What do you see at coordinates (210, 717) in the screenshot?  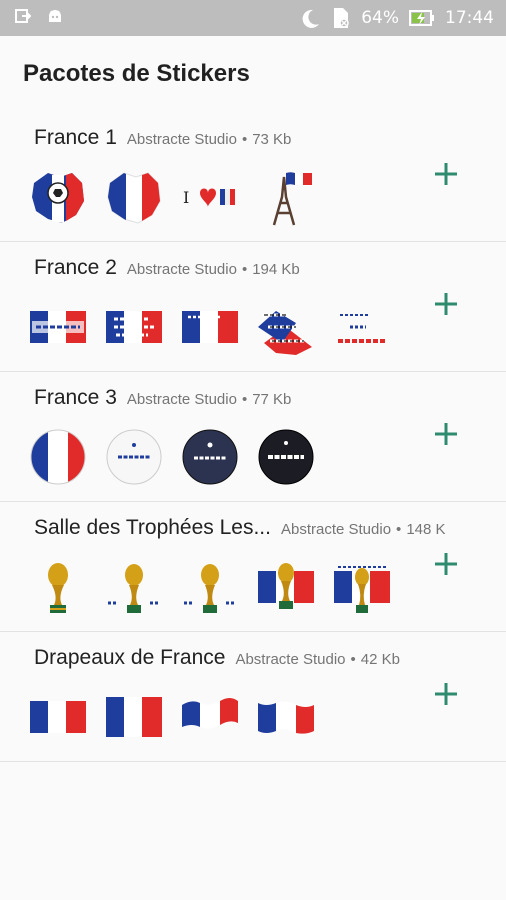 I see `sticker-flag-waving` at bounding box center [210, 717].